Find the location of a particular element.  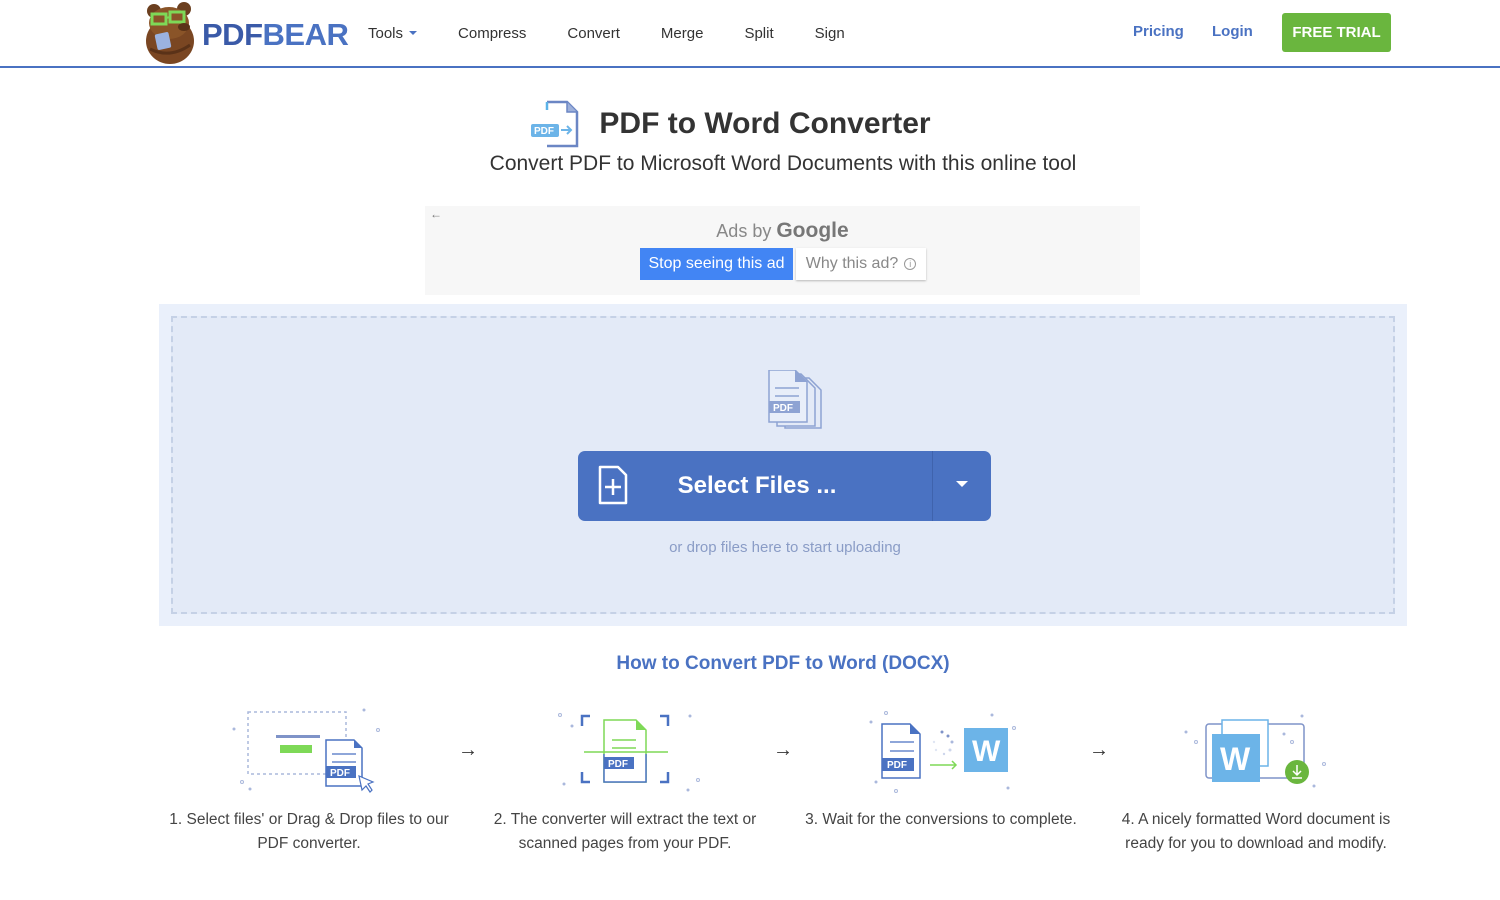

nav-sign: Sign is located at coordinates (830, 33).